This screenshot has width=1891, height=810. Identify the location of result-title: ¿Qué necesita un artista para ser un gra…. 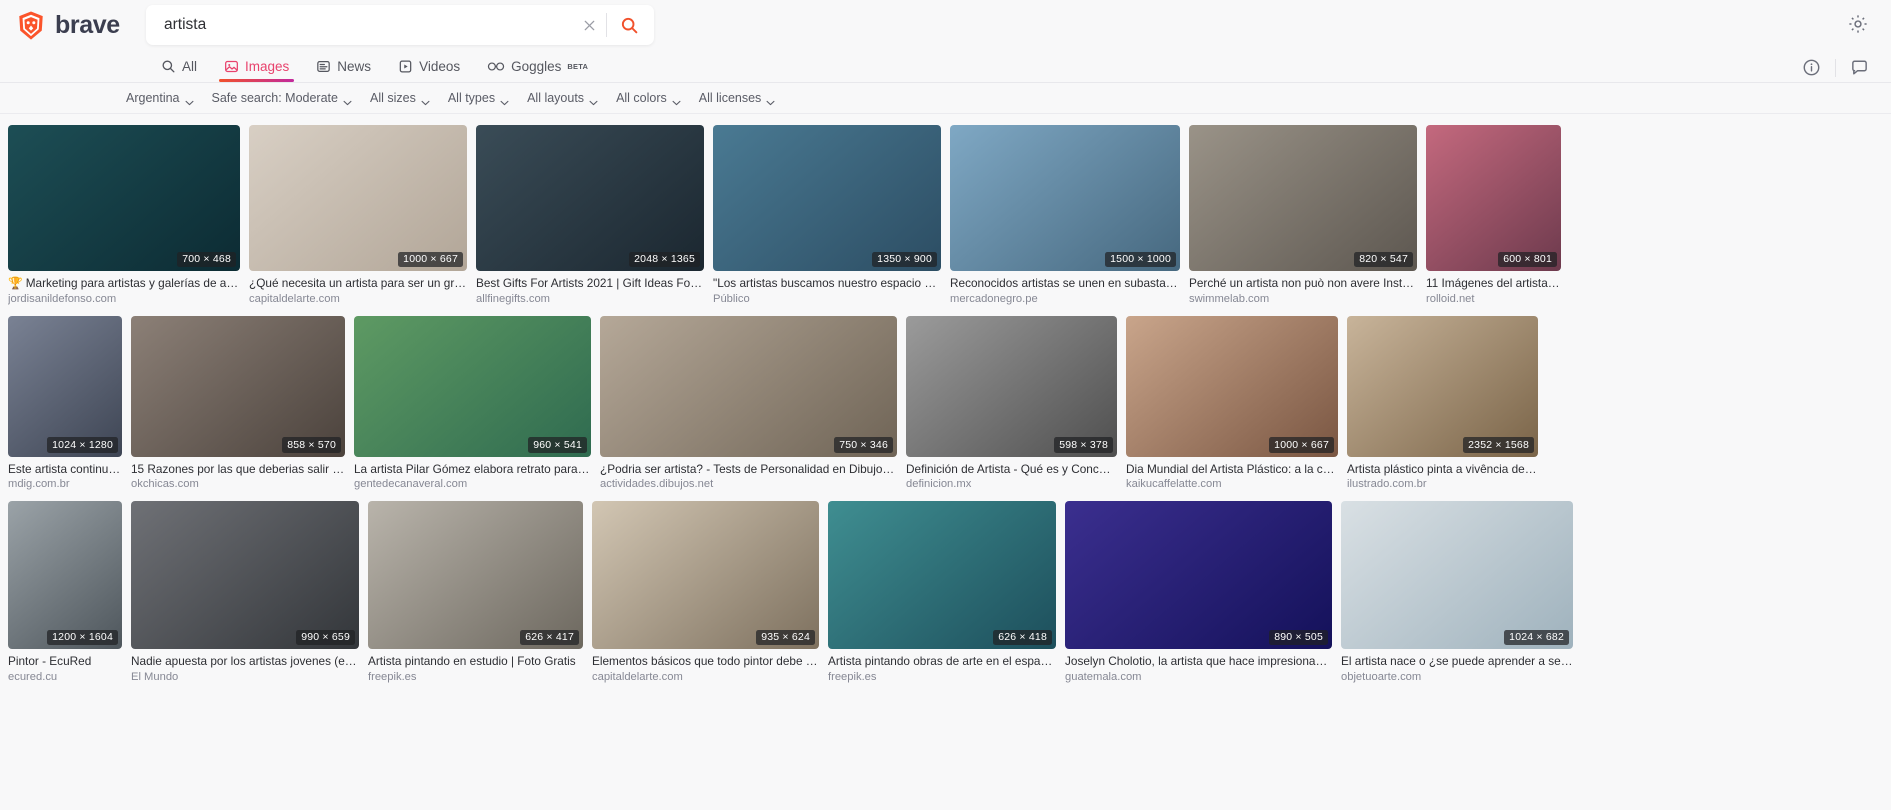
(358, 283).